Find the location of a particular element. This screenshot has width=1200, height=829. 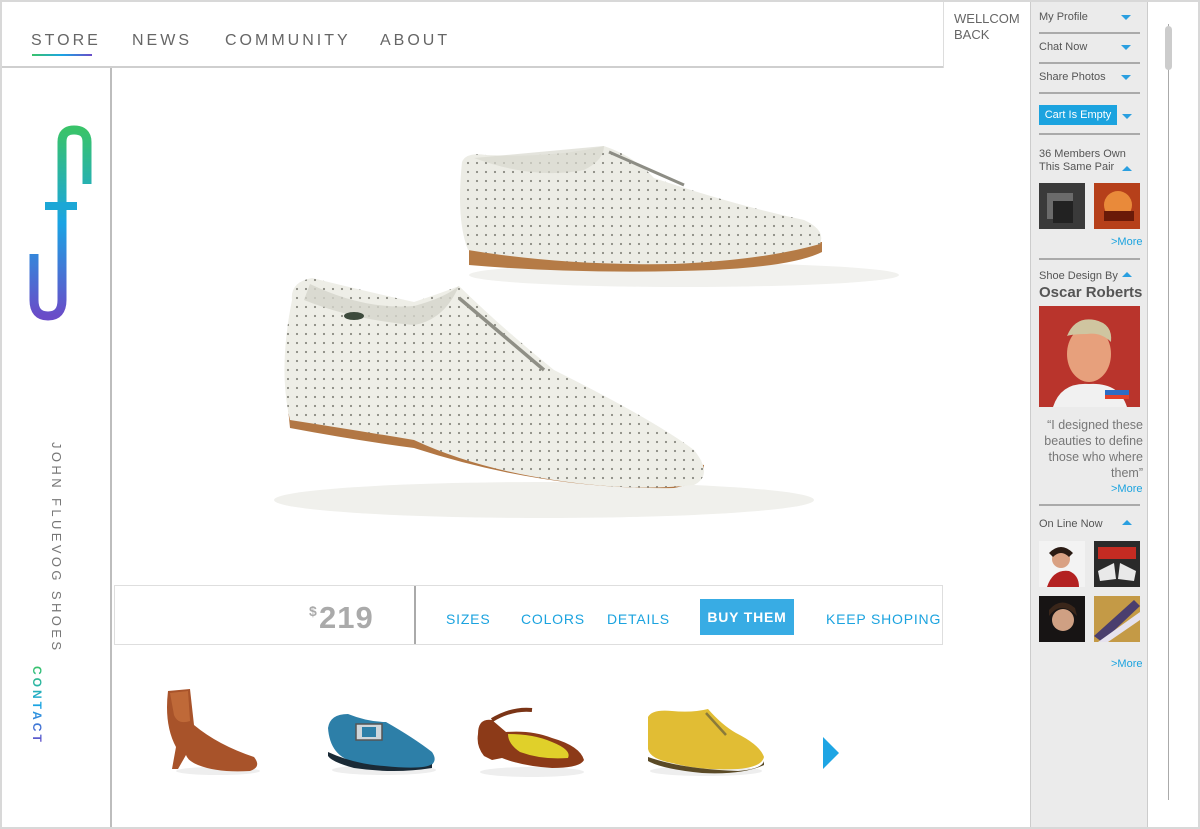

chat-now-chevron-down-icon is located at coordinates (1126, 47).